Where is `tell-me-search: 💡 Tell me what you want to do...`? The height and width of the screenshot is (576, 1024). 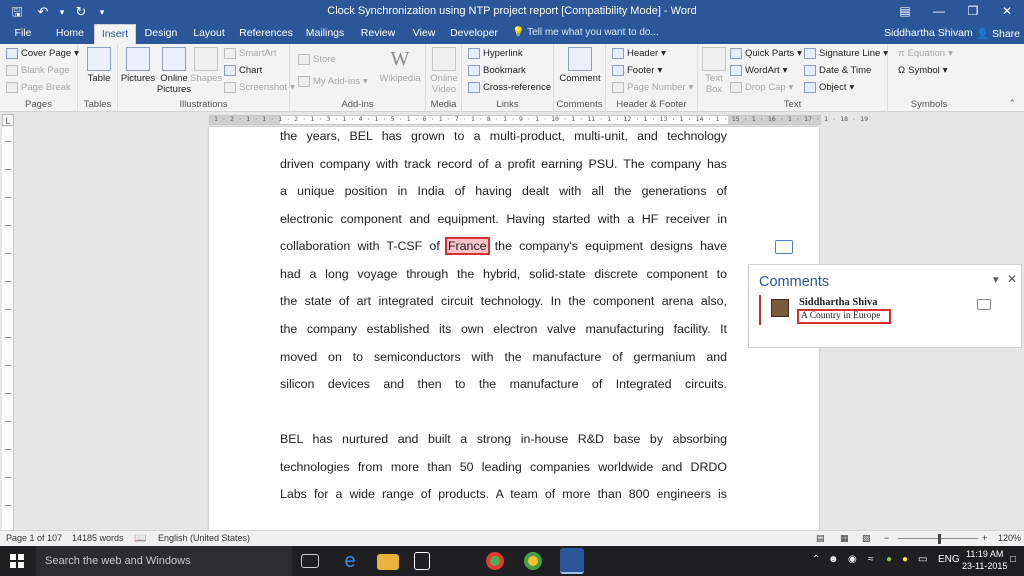 tell-me-search: 💡 Tell me what you want to do... is located at coordinates (585, 32).